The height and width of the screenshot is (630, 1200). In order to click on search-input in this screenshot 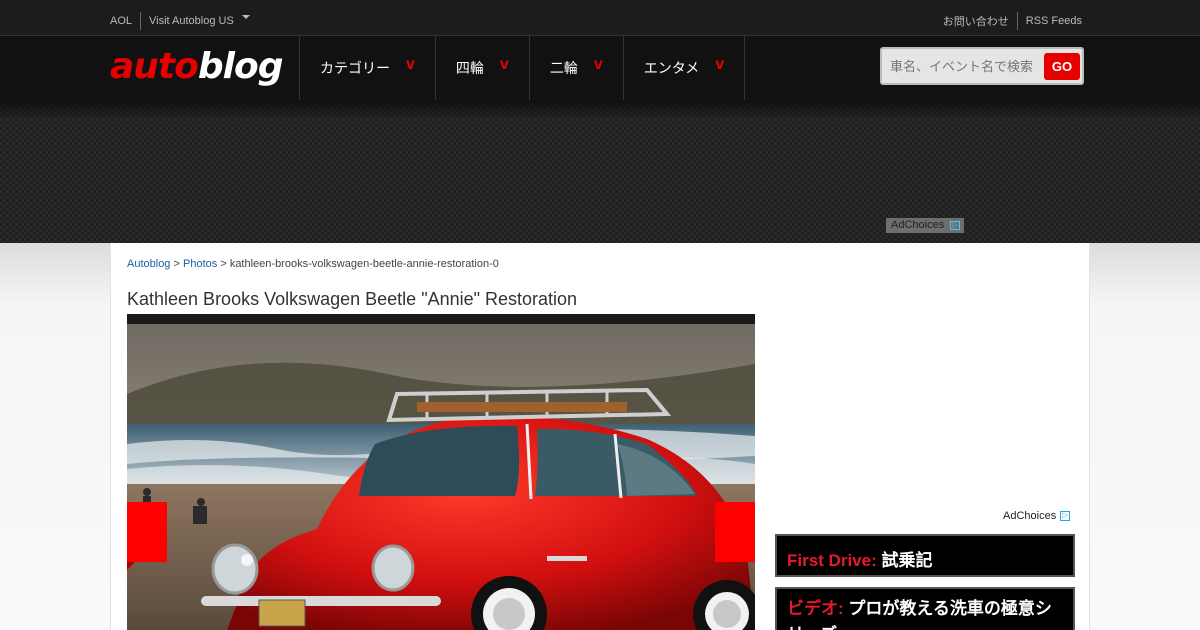, I will do `click(965, 66)`.